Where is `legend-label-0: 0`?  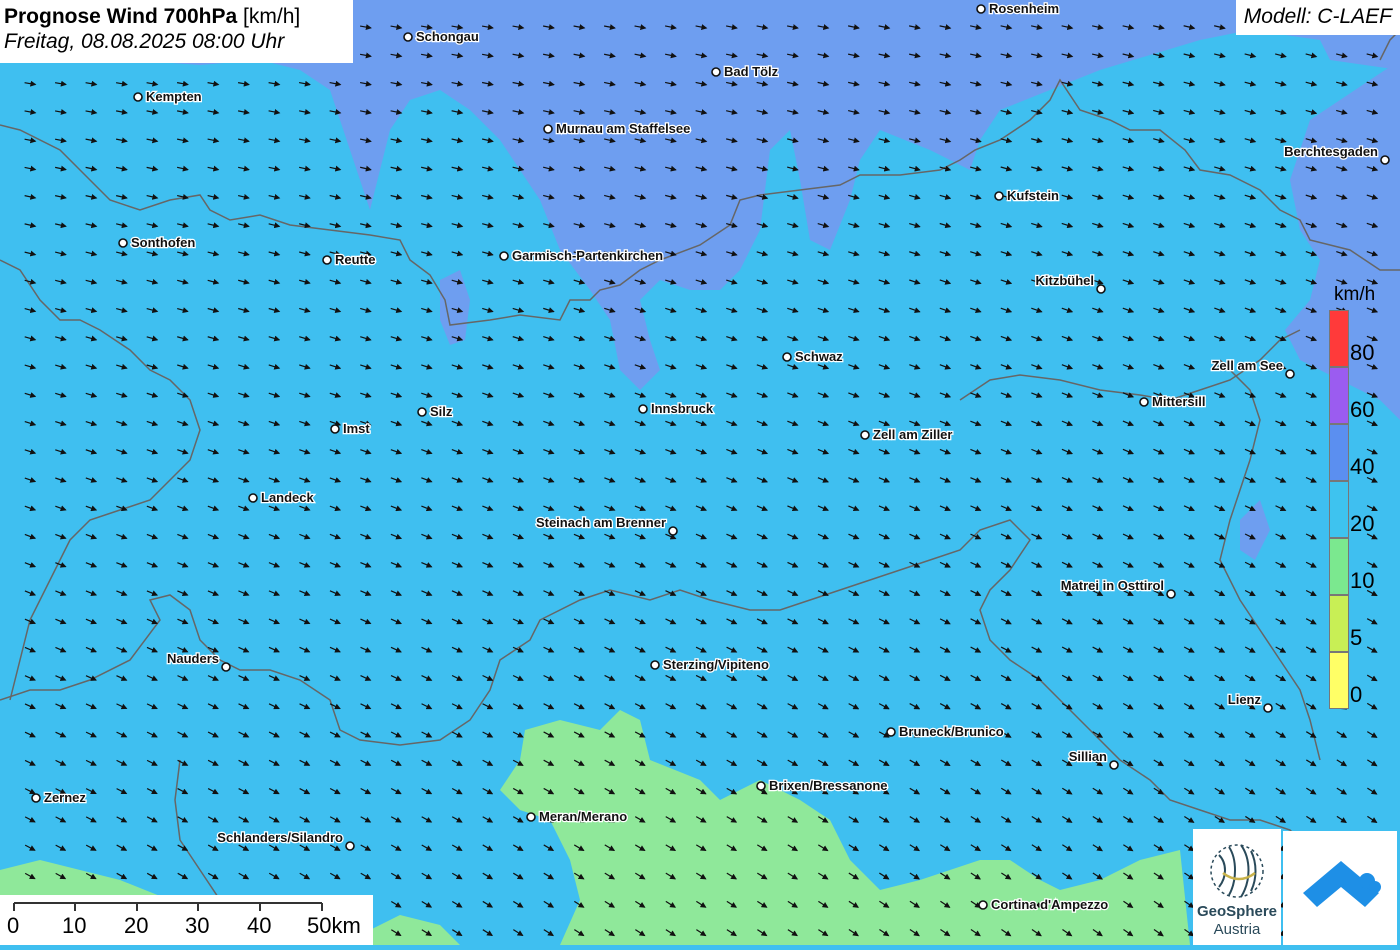
legend-label-0: 0 is located at coordinates (1356, 694).